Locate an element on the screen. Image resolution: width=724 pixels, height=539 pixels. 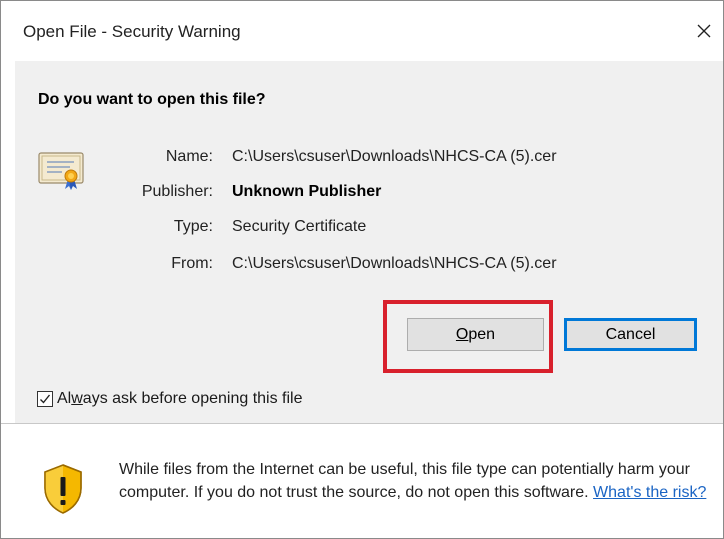
checkmark-icon is located at coordinates (45, 399).